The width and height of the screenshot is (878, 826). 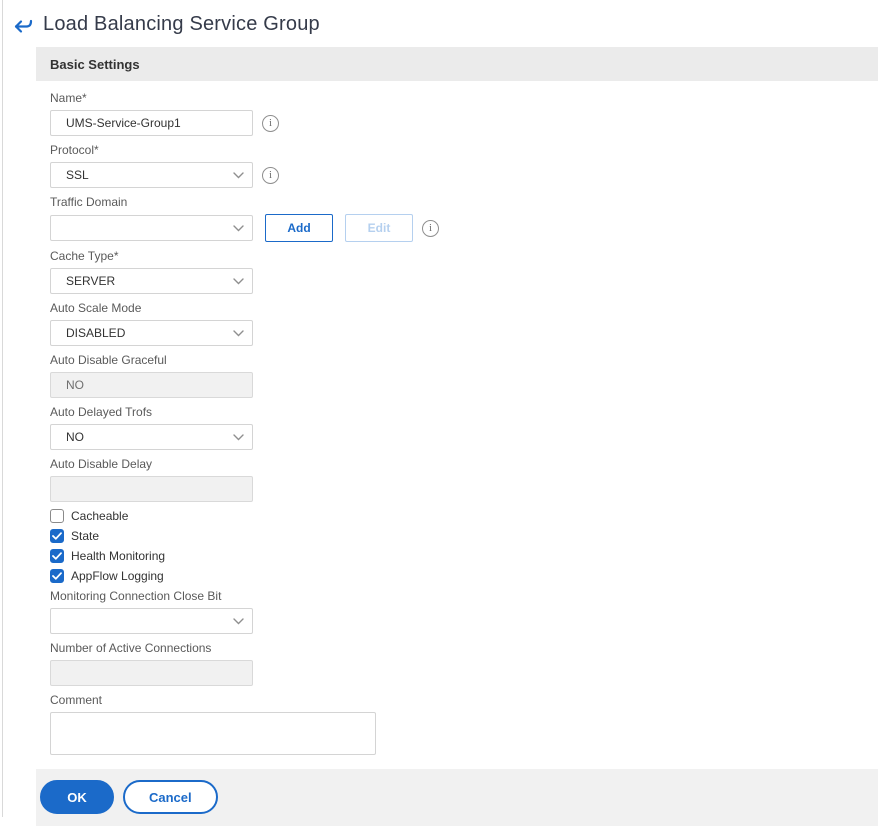 What do you see at coordinates (181, 24) in the screenshot?
I see `page-title: Load Balancing Service Group` at bounding box center [181, 24].